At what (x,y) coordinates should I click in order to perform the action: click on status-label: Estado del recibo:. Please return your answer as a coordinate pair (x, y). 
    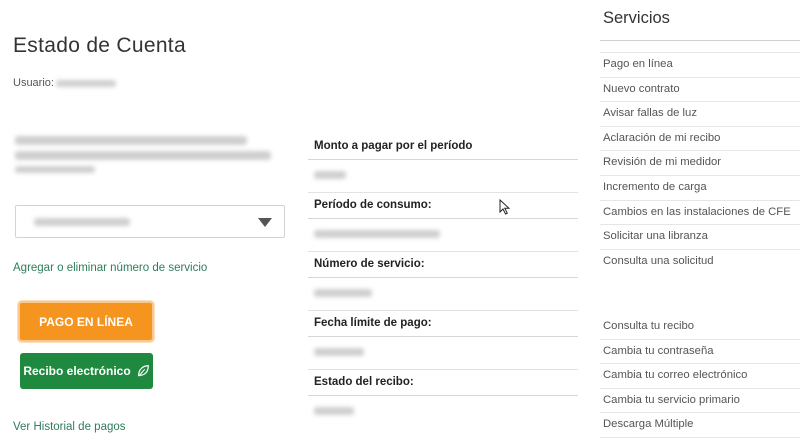
    Looking at the image, I should click on (443, 383).